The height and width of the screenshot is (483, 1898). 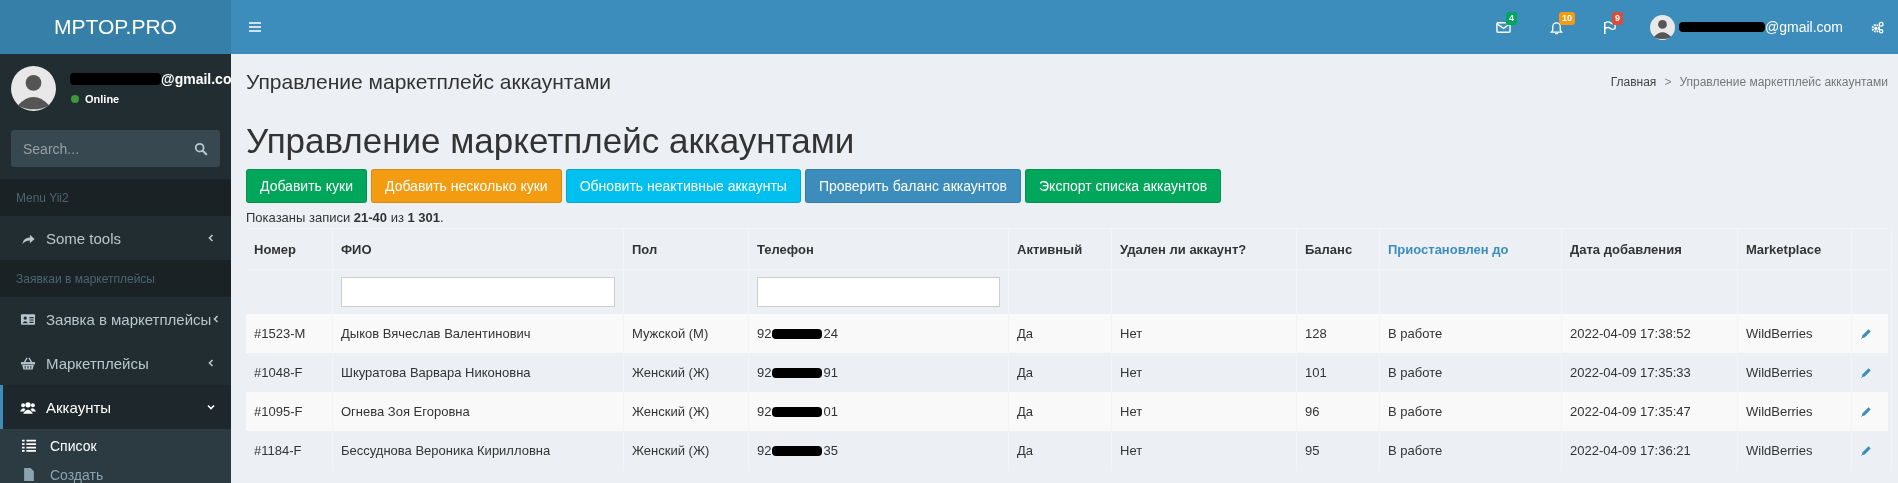 I want to click on online-status-dot, so click(x=75, y=99).